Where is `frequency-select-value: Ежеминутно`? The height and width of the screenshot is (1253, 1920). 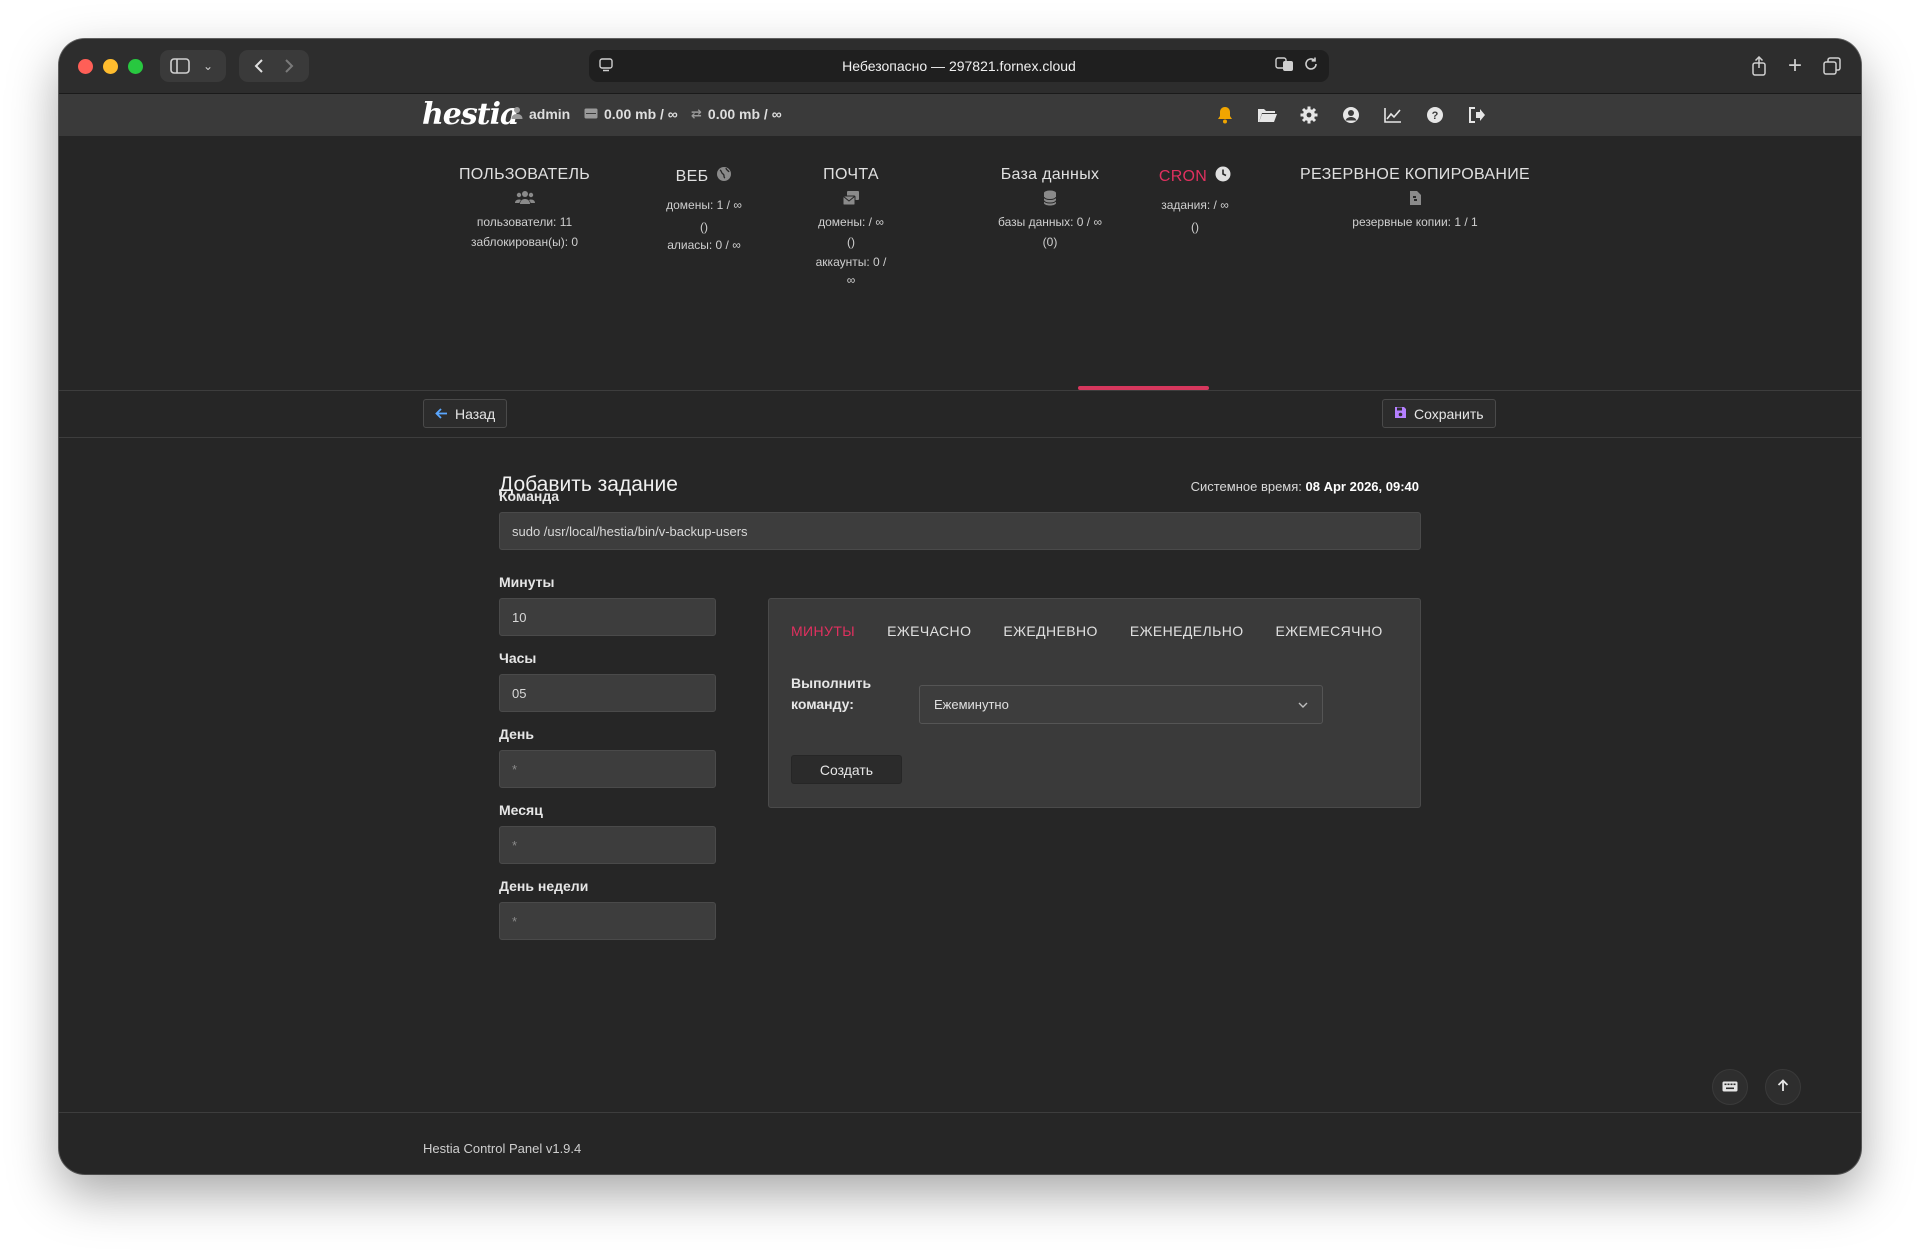
frequency-select-value: Ежеминутно is located at coordinates (971, 704).